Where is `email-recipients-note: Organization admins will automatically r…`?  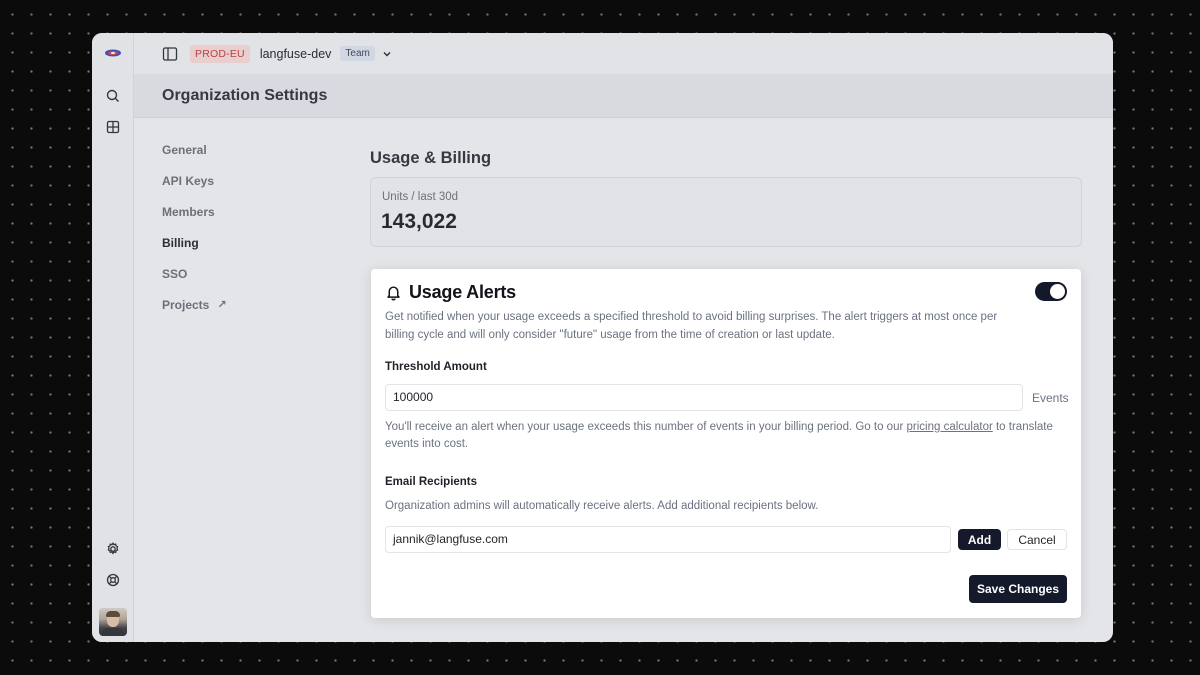
email-recipients-note: Organization admins will automatically r… is located at coordinates (602, 506).